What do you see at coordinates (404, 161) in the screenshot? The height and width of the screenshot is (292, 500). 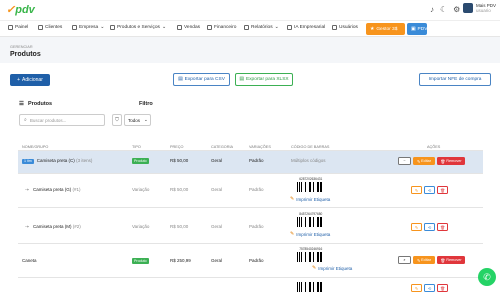 I see `collapse-button: −` at bounding box center [404, 161].